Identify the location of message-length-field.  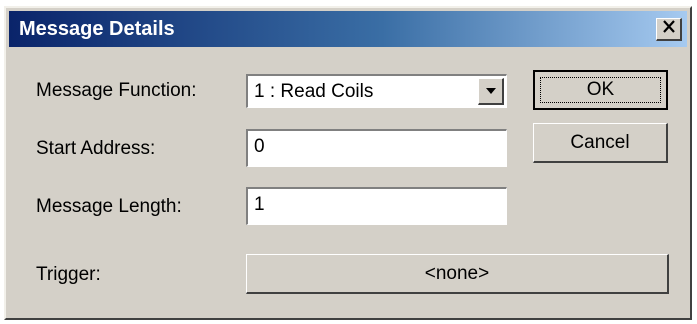
(376, 206).